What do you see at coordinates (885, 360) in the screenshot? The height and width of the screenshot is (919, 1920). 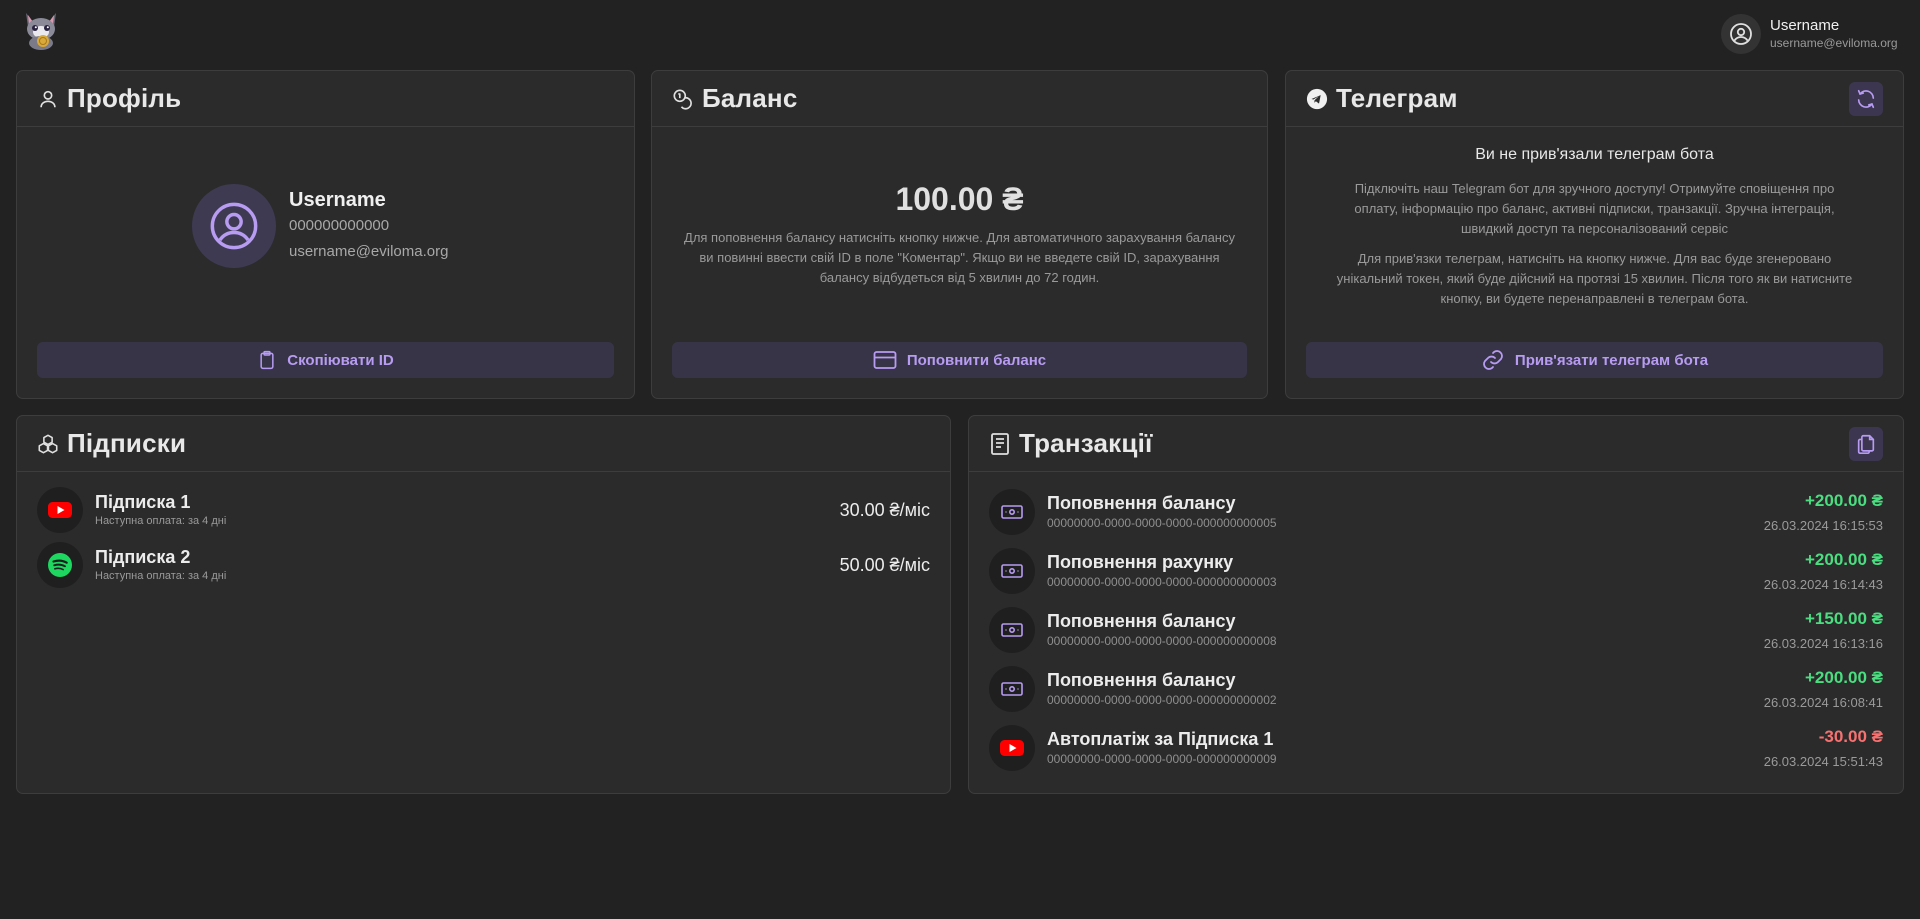 I see `credit-card-icon` at bounding box center [885, 360].